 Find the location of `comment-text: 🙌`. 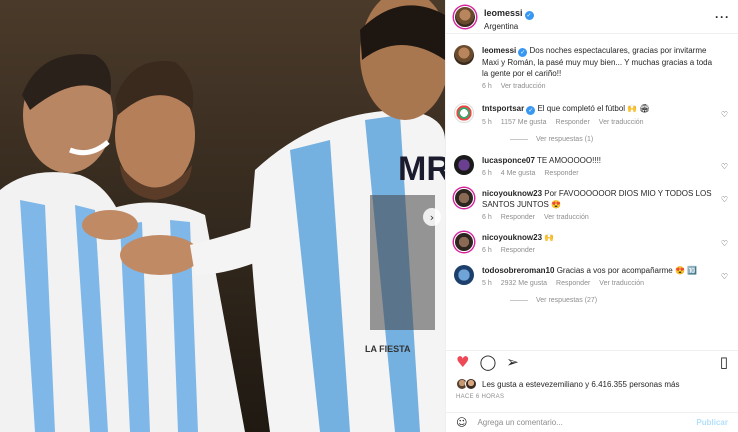

comment-text: 🙌 is located at coordinates (549, 237).